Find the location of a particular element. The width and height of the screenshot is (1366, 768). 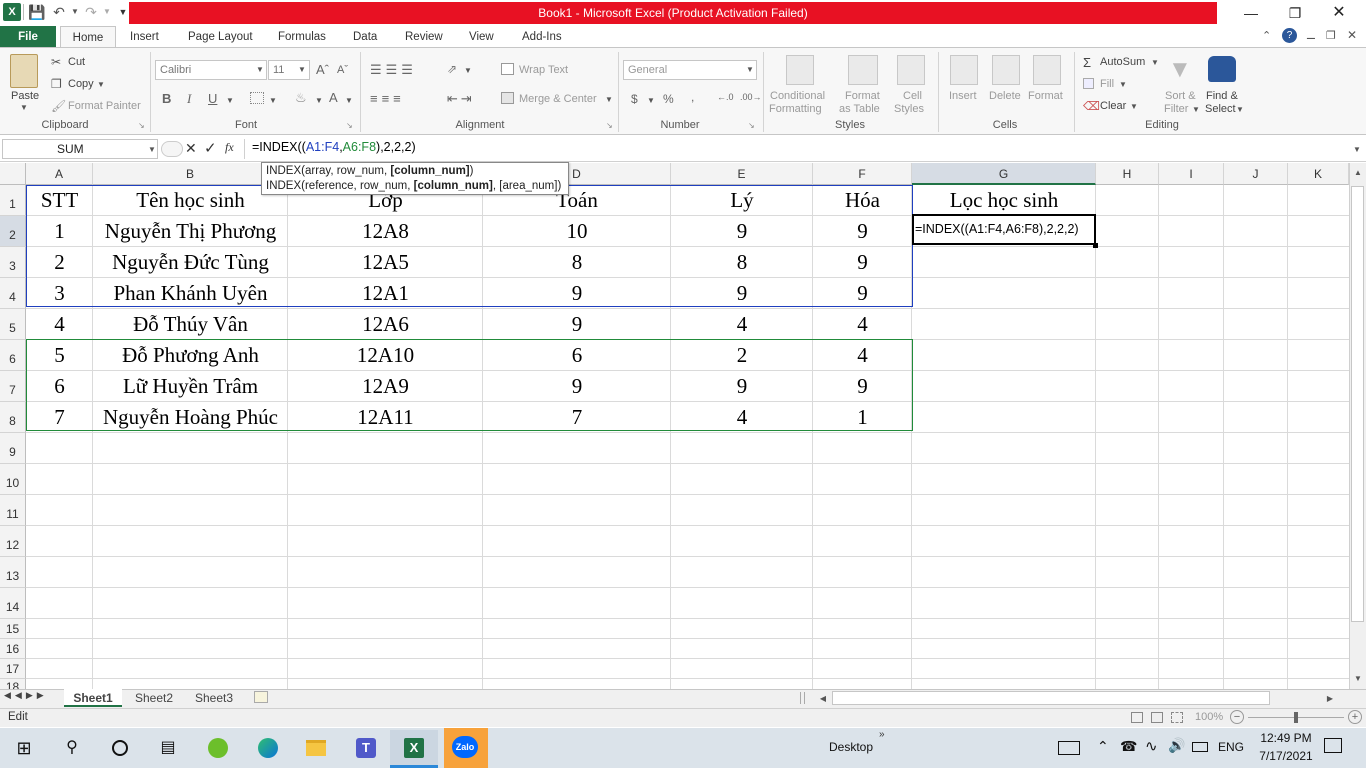

cut-button: Cut is located at coordinates (76, 62).